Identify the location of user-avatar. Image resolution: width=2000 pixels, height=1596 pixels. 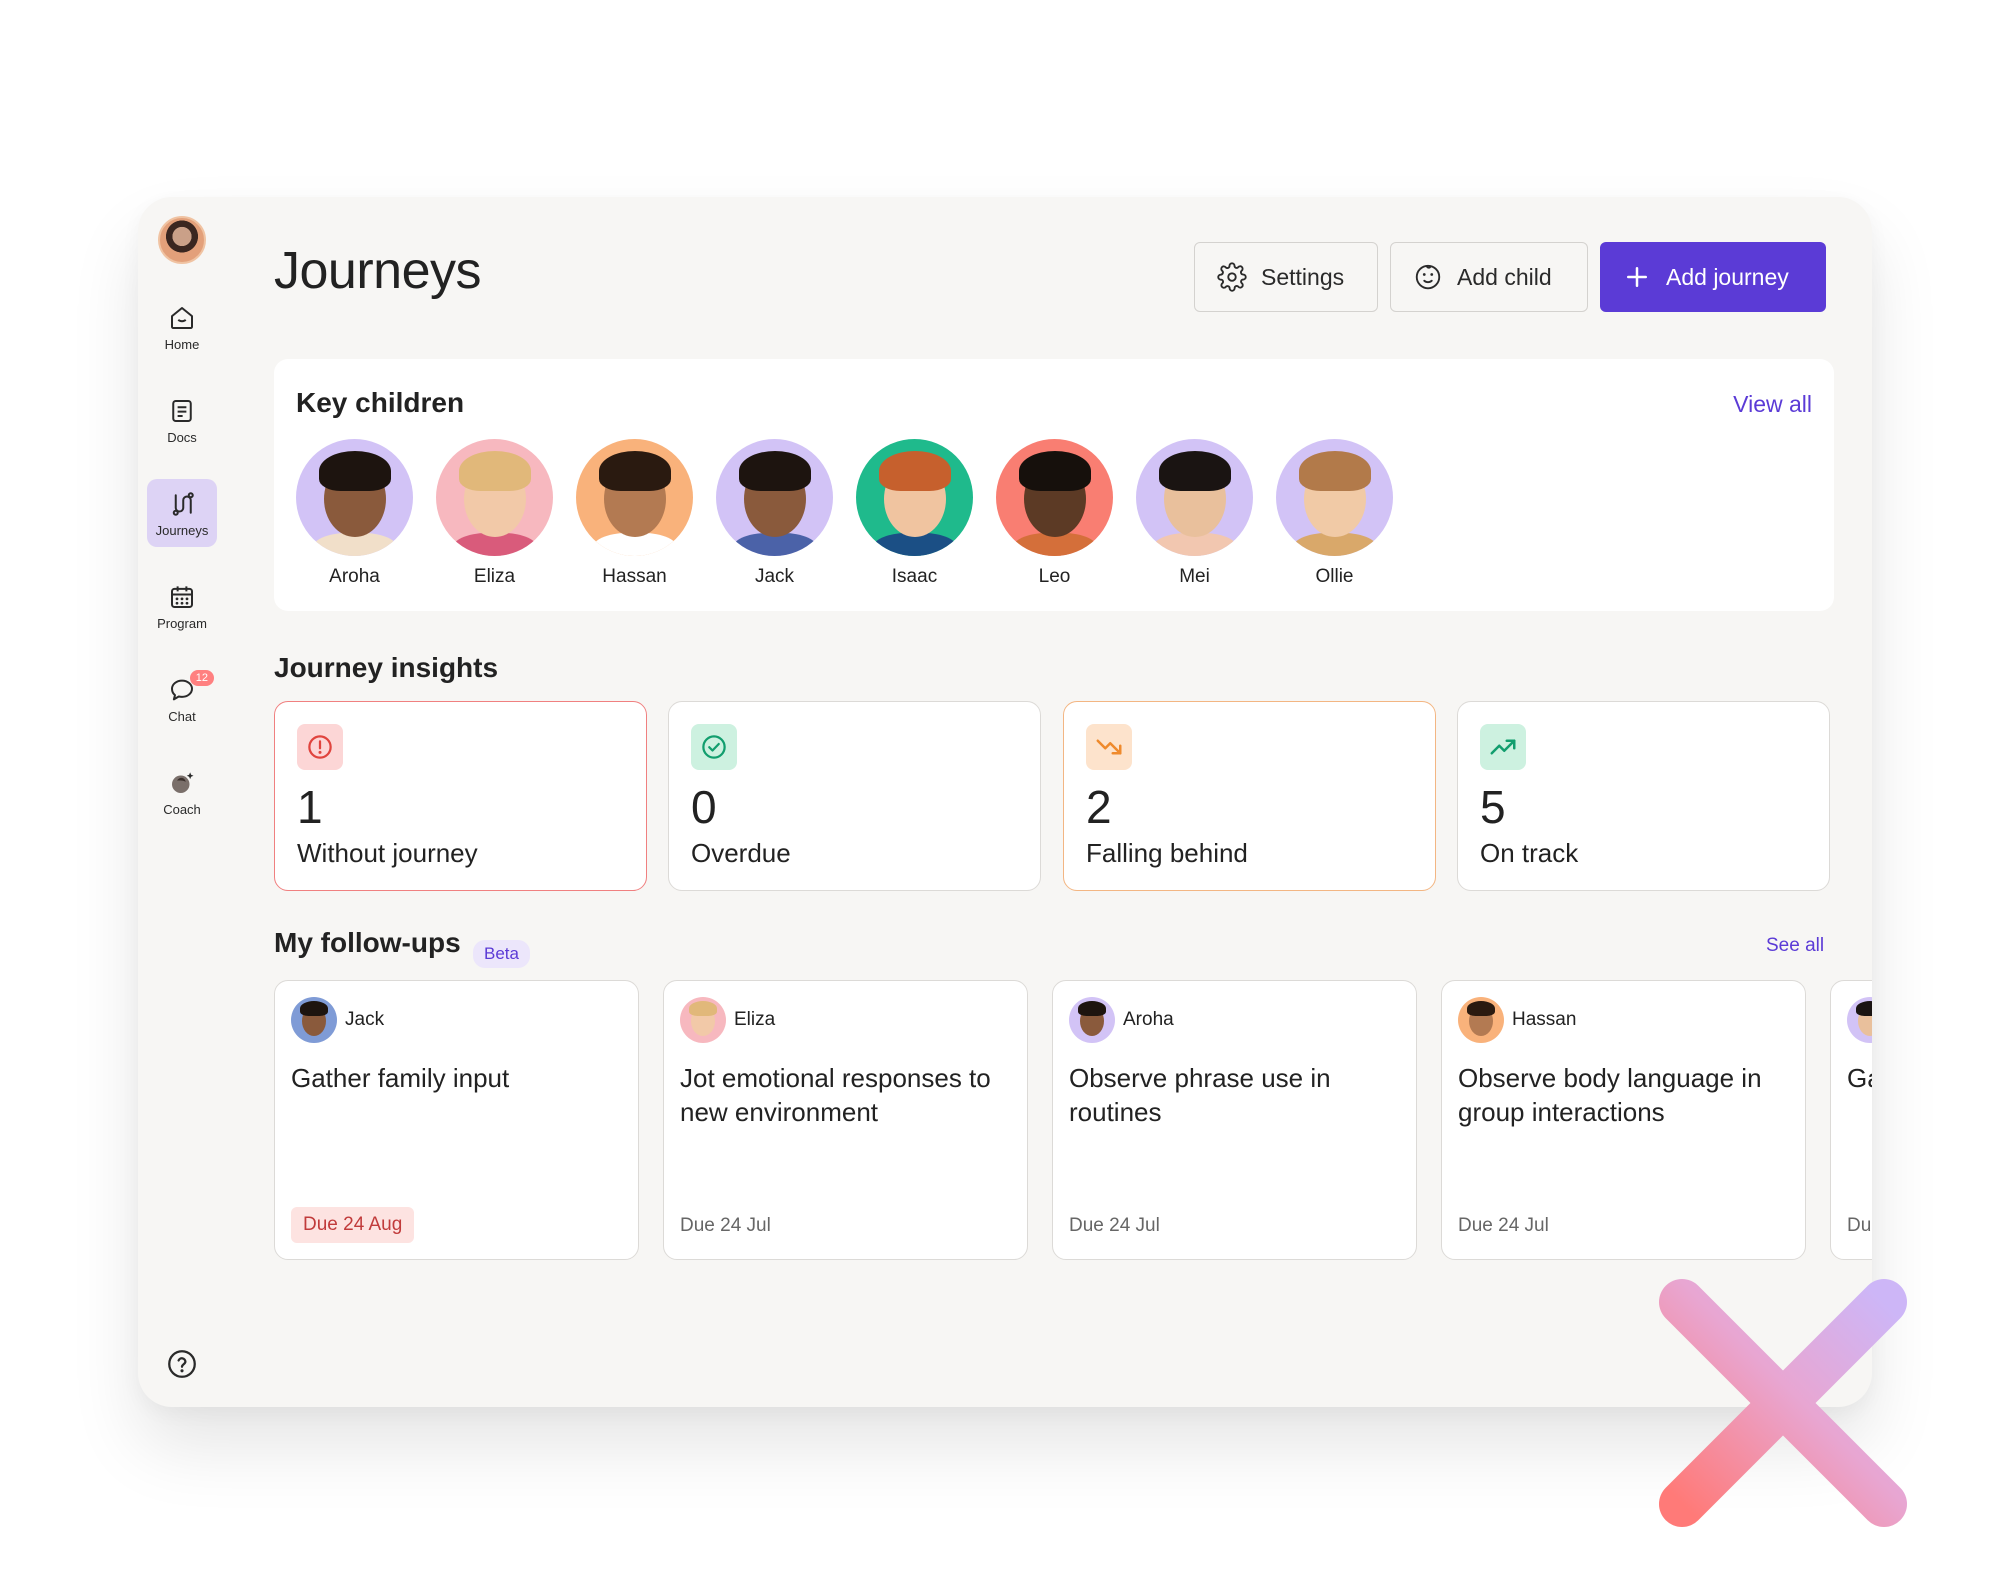
(182, 240).